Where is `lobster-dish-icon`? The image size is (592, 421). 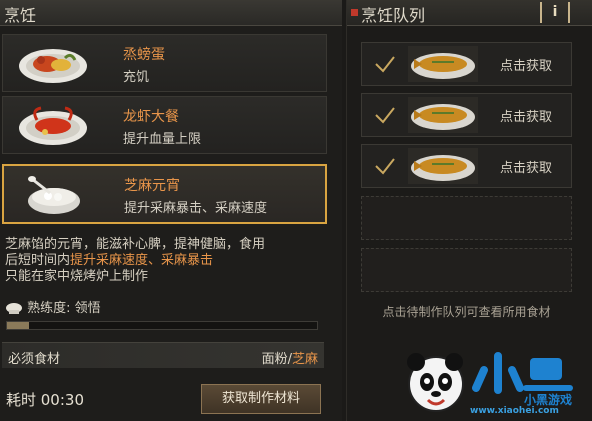
lobster-dish-icon is located at coordinates (53, 125).